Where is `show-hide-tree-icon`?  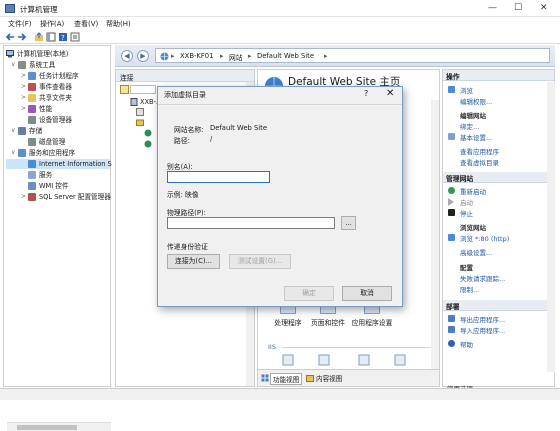
show-hide-tree-icon is located at coordinates (51, 37).